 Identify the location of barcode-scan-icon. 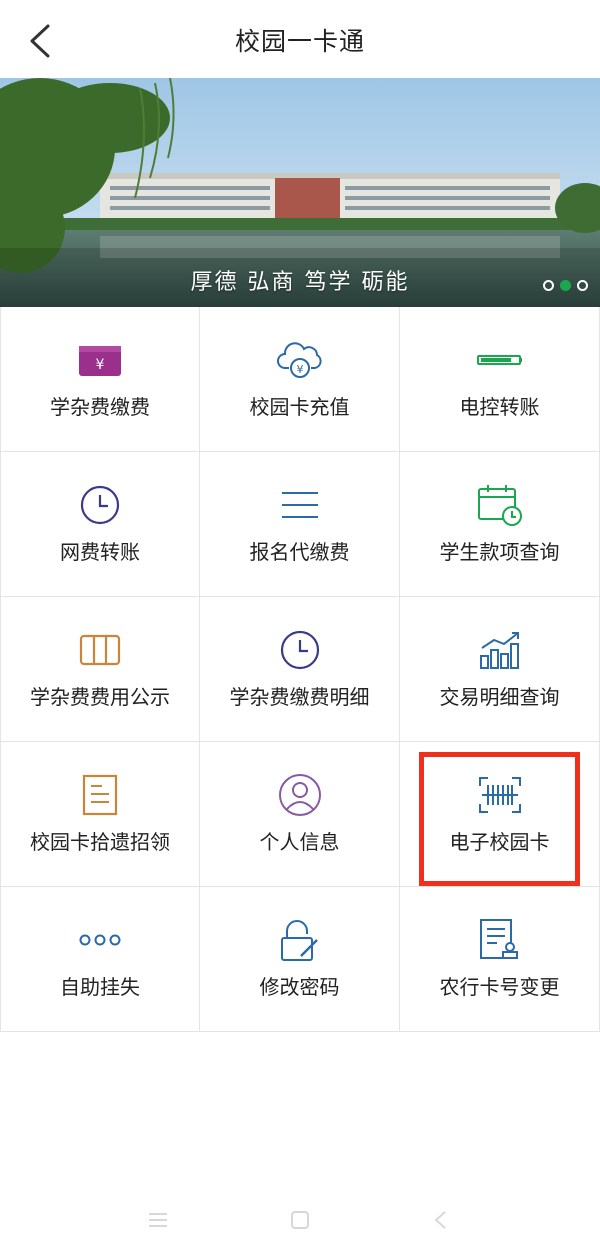
(499, 795).